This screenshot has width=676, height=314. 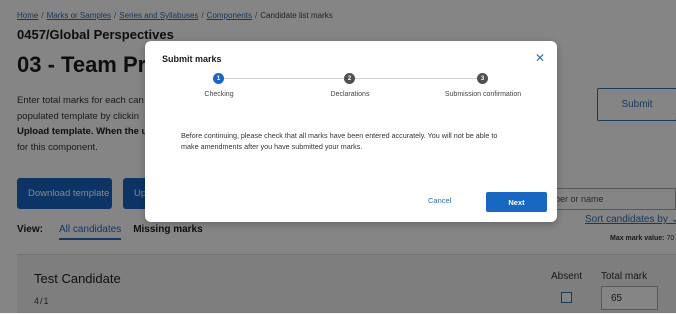 I want to click on cancel-button: Cancel, so click(x=439, y=200).